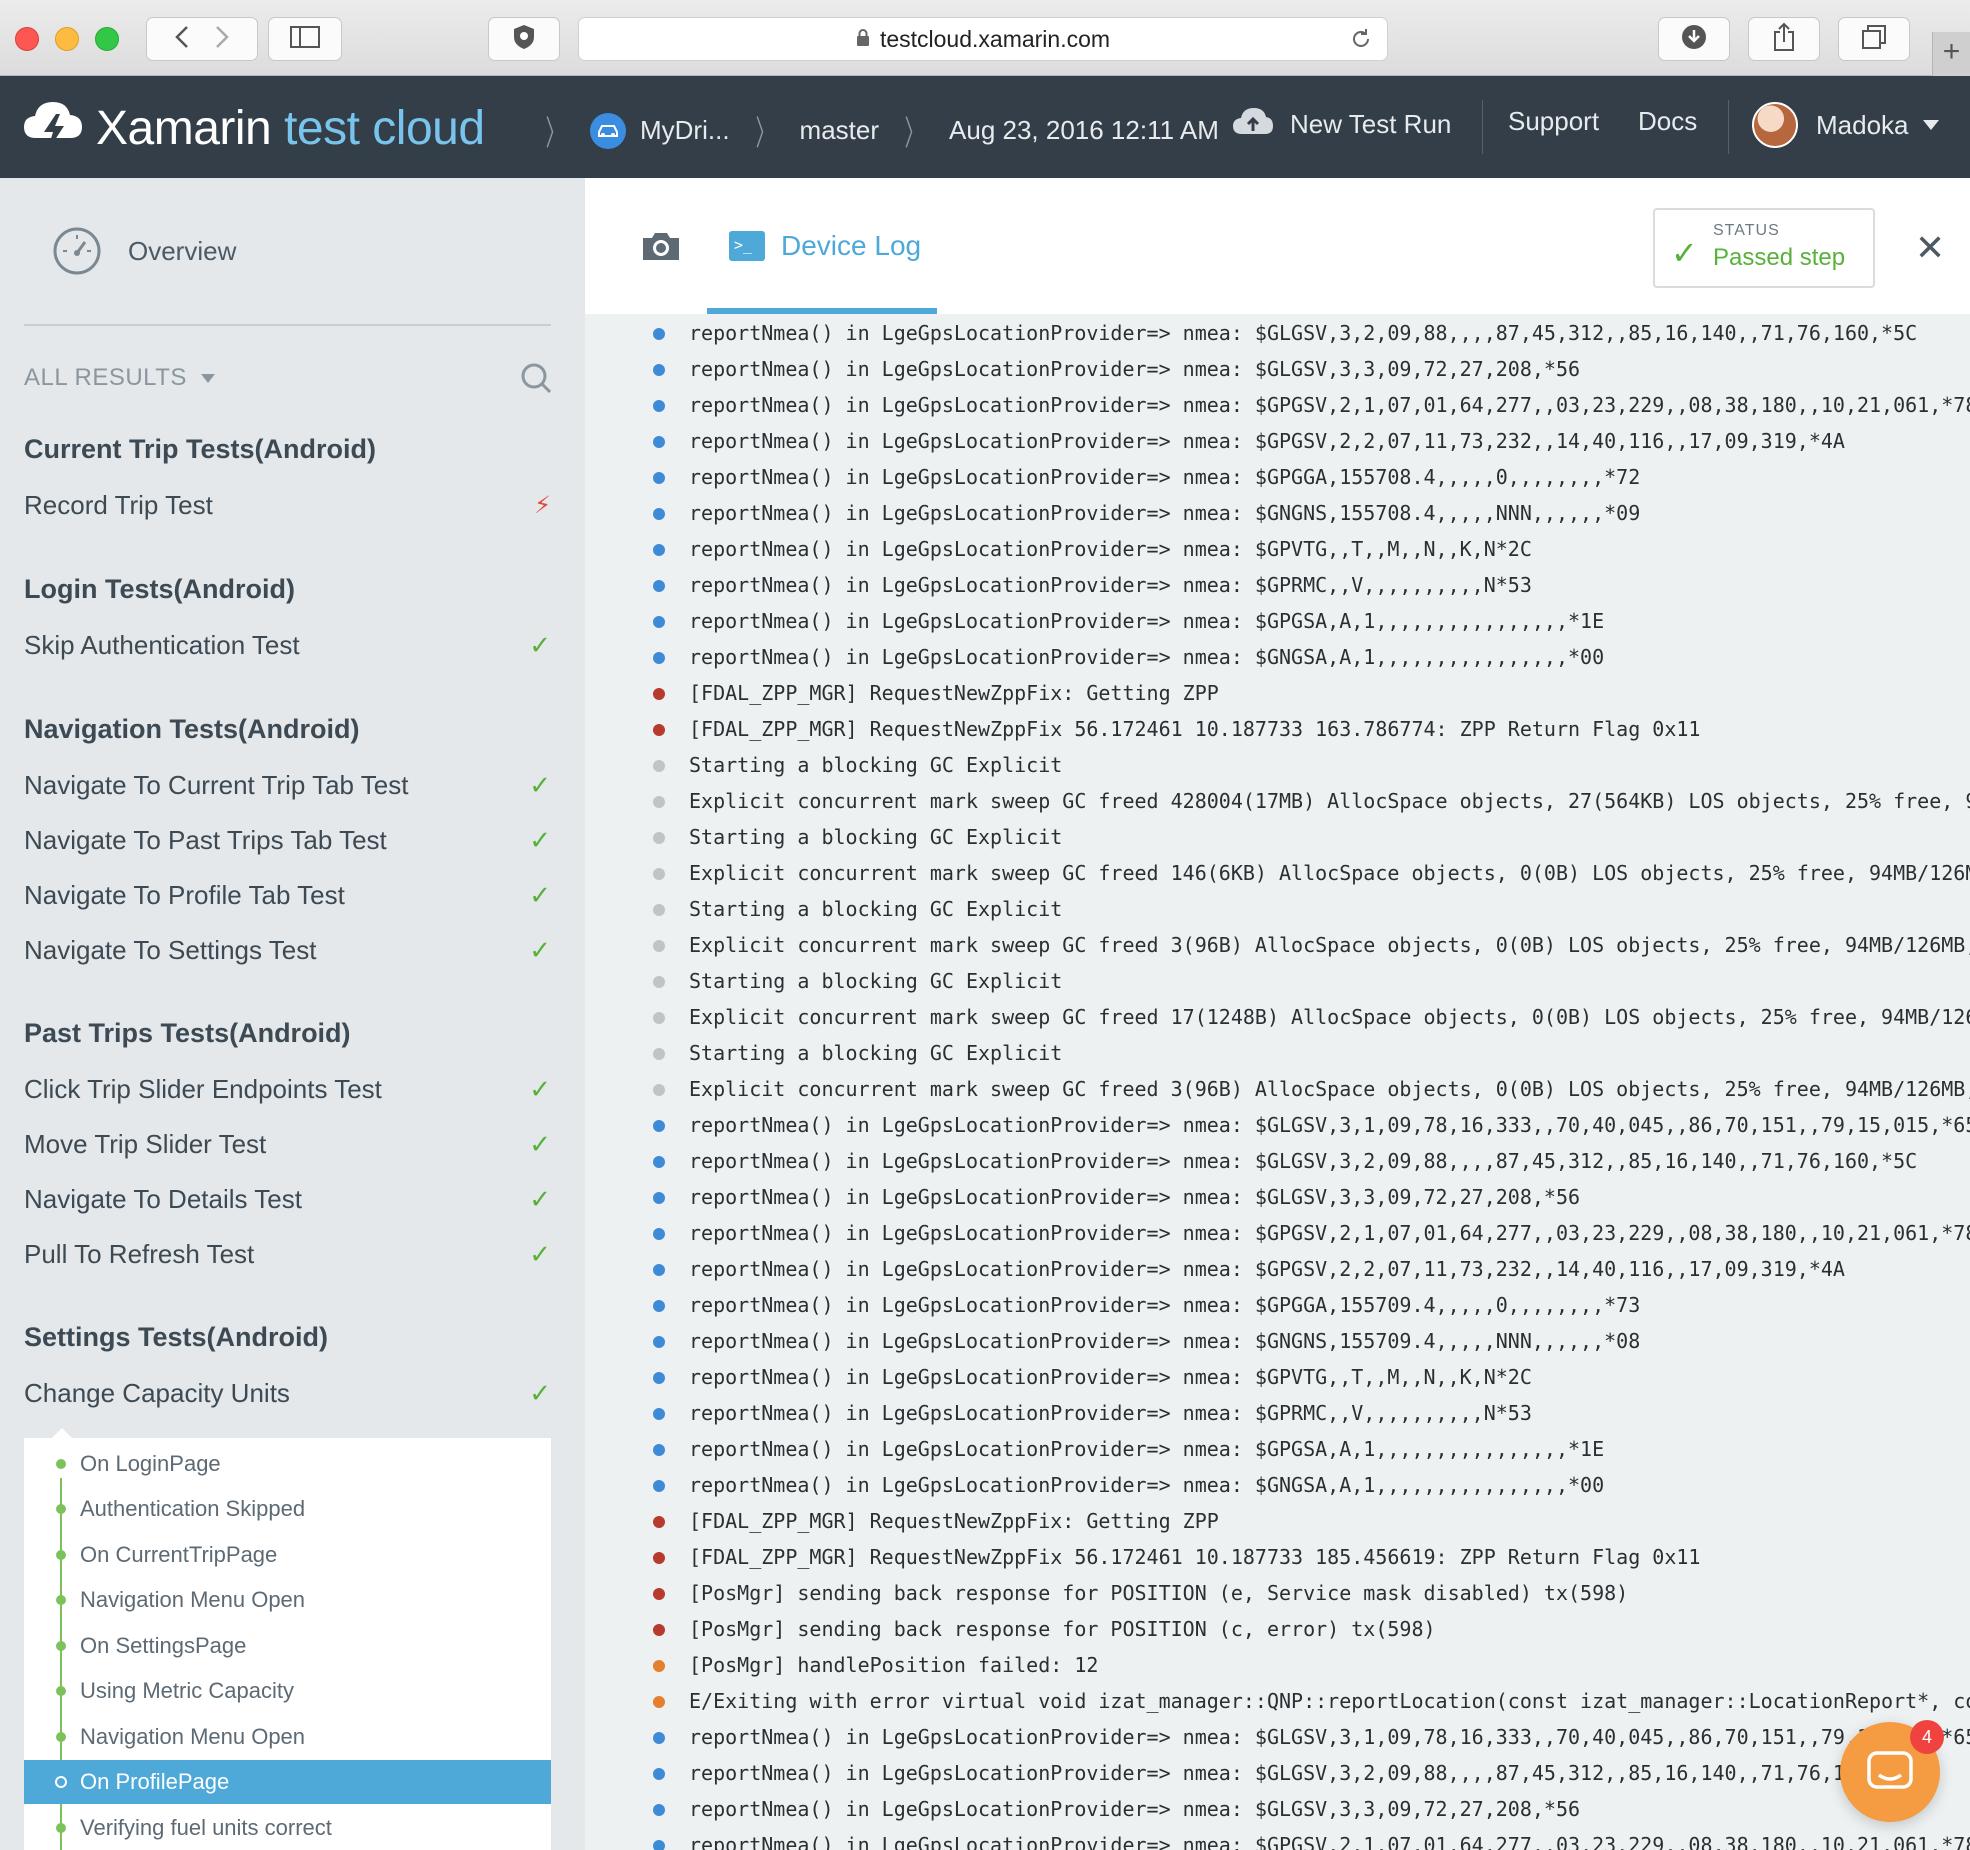 The width and height of the screenshot is (1970, 1850). Describe the element at coordinates (200, 449) in the screenshot. I see `group-title: Current Trip Tests(Android)` at that location.